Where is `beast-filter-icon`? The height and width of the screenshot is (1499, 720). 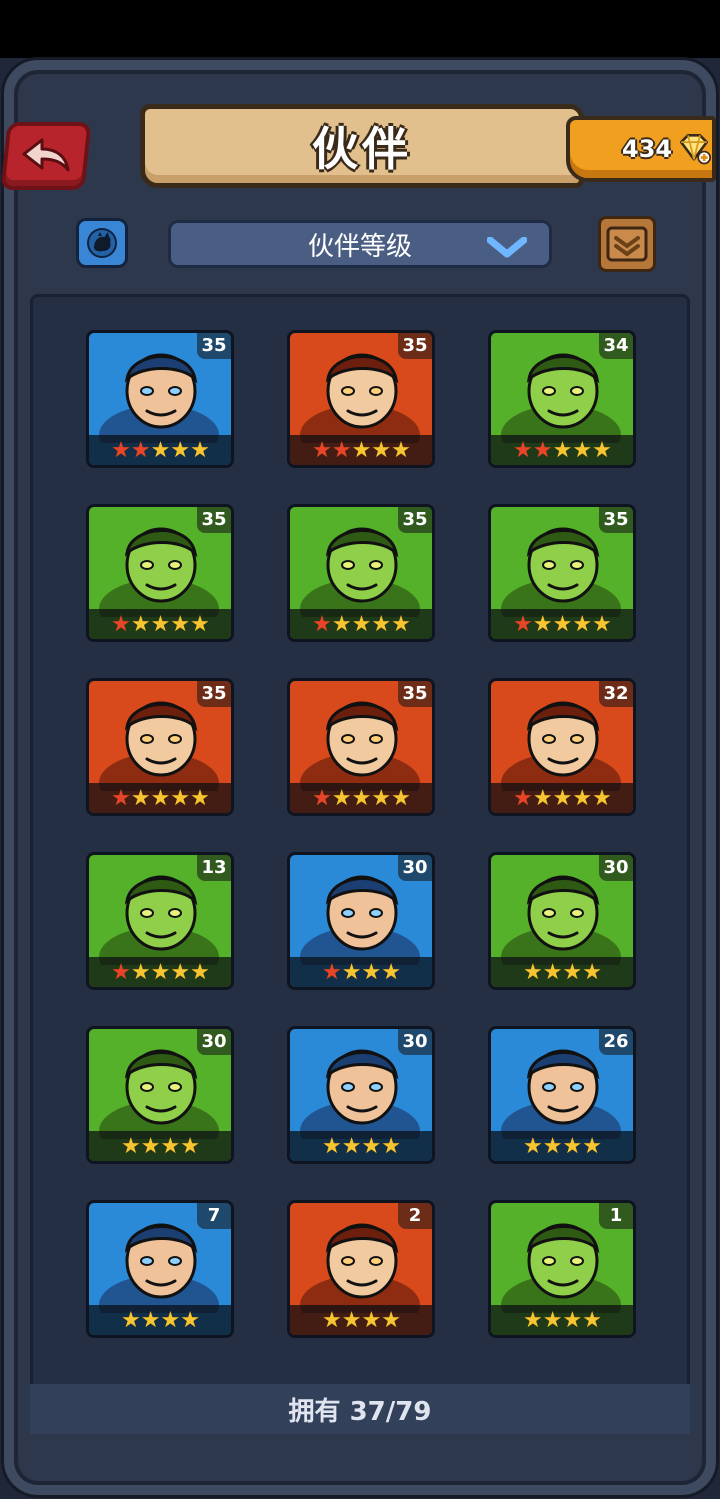
beast-filter-icon is located at coordinates (102, 243).